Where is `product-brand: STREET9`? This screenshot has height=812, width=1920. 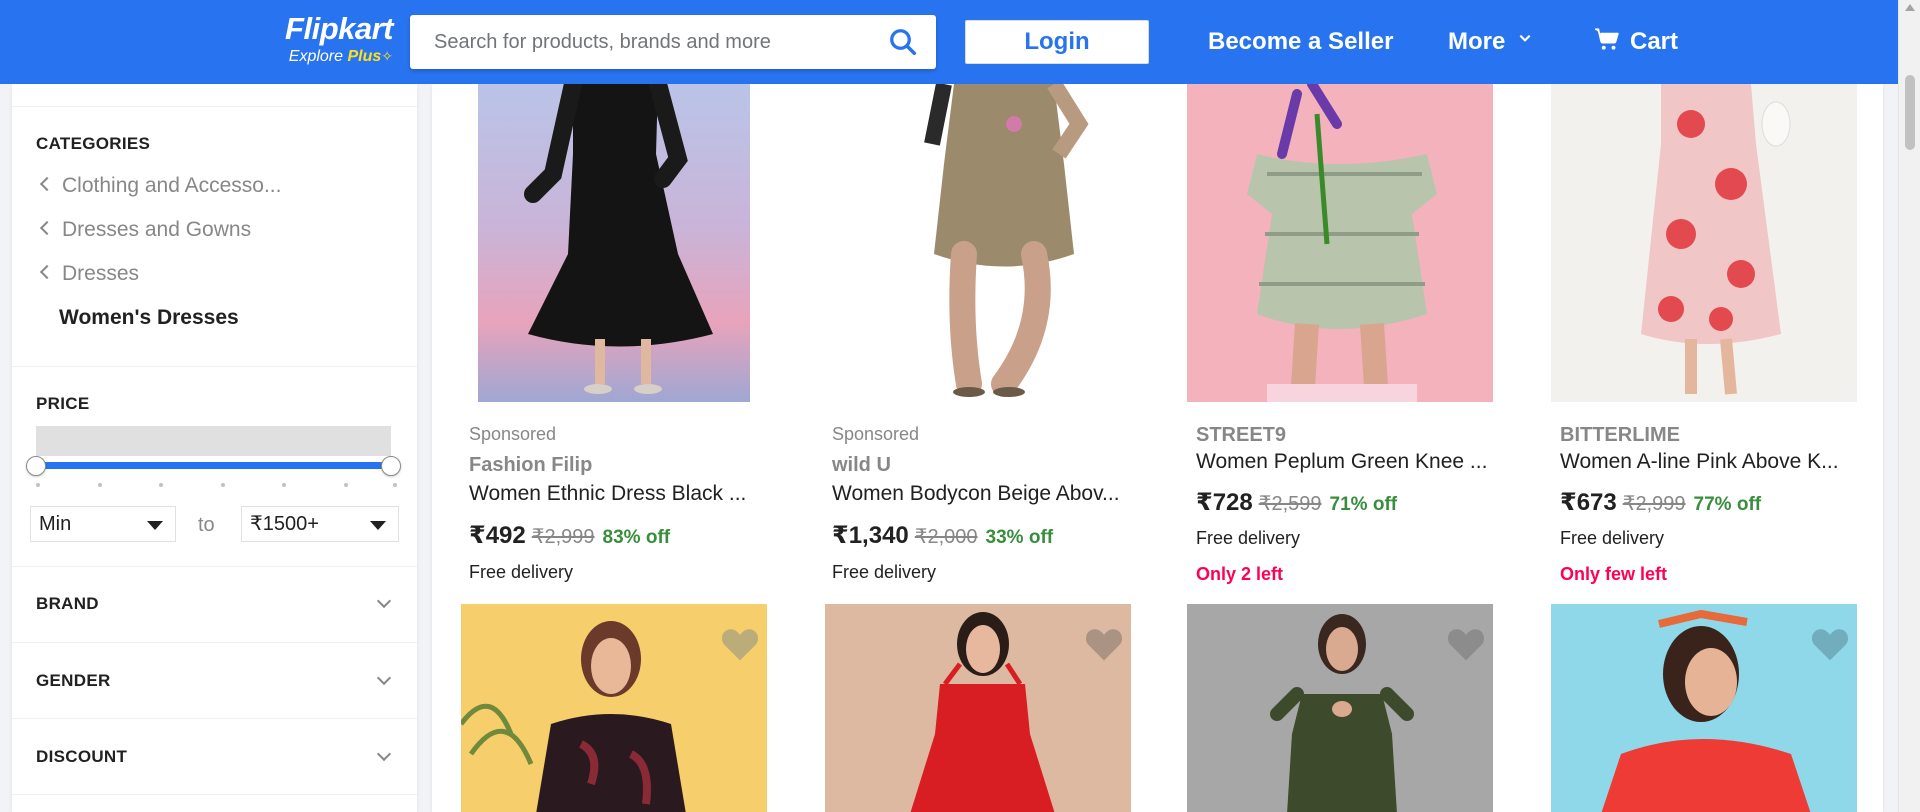
product-brand: STREET9 is located at coordinates (1241, 435).